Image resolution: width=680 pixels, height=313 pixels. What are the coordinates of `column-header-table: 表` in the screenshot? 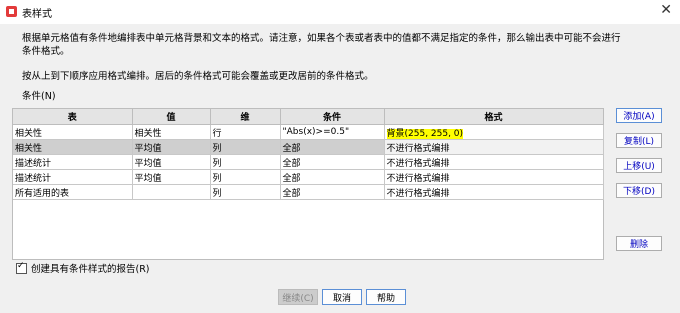 It's located at (73, 117).